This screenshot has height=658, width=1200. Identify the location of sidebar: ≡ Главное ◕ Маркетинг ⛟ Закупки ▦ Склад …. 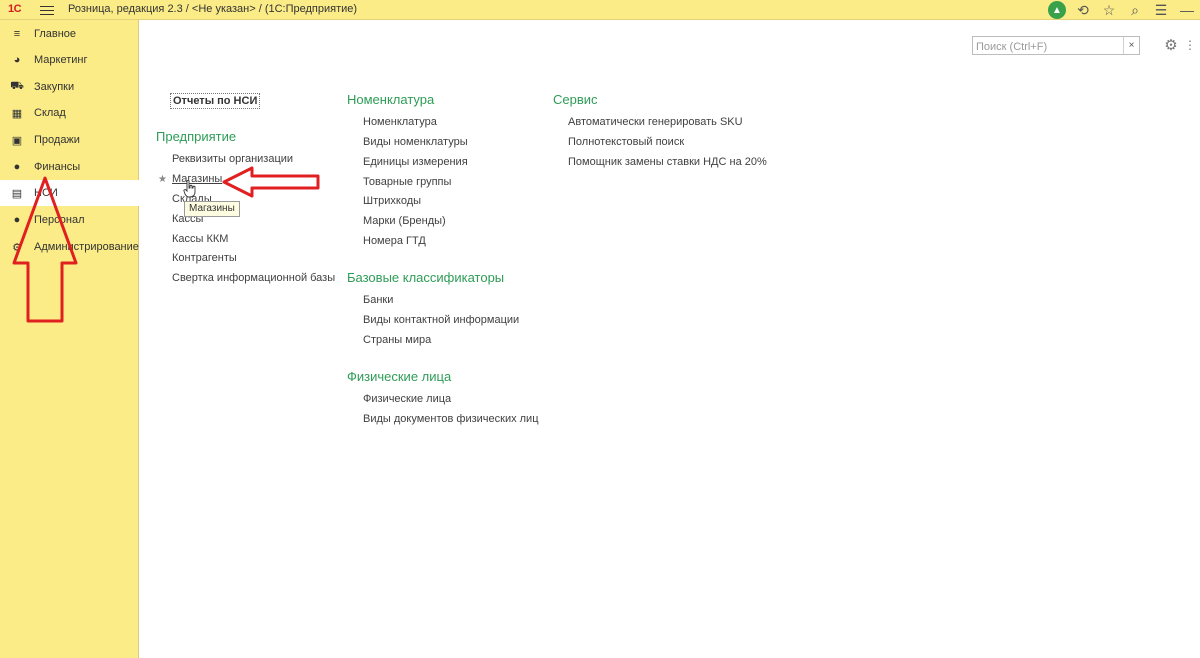
(69, 339).